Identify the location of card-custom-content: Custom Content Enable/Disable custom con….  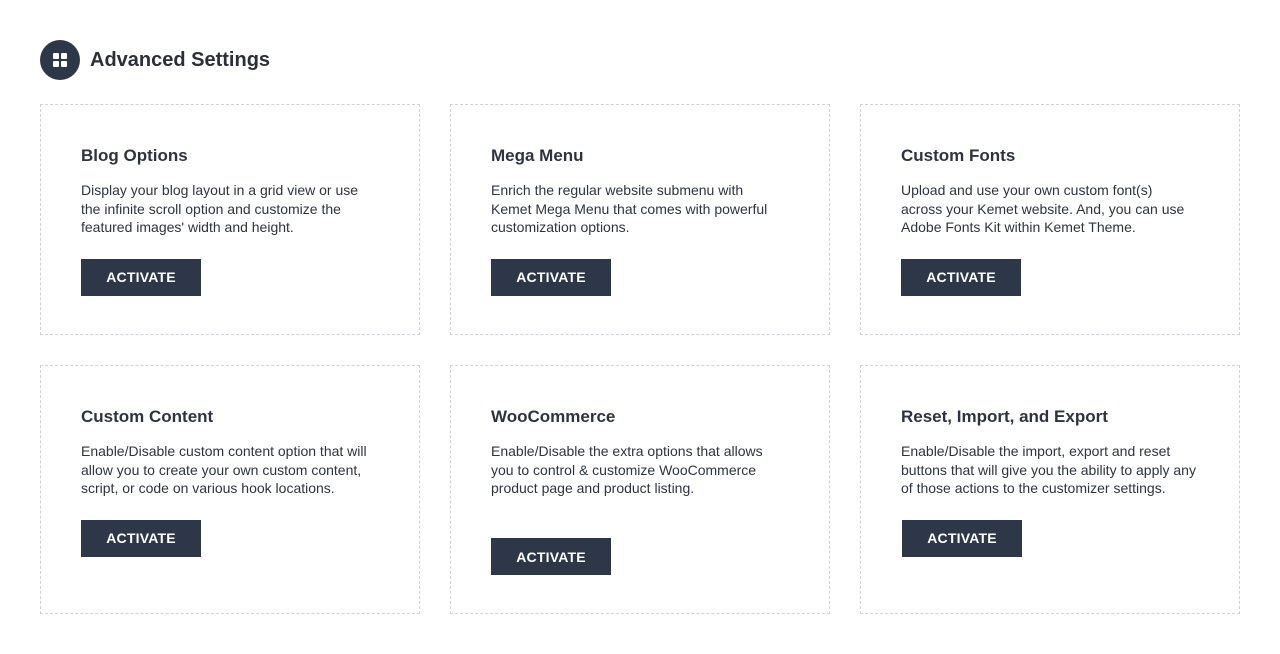
(230, 489).